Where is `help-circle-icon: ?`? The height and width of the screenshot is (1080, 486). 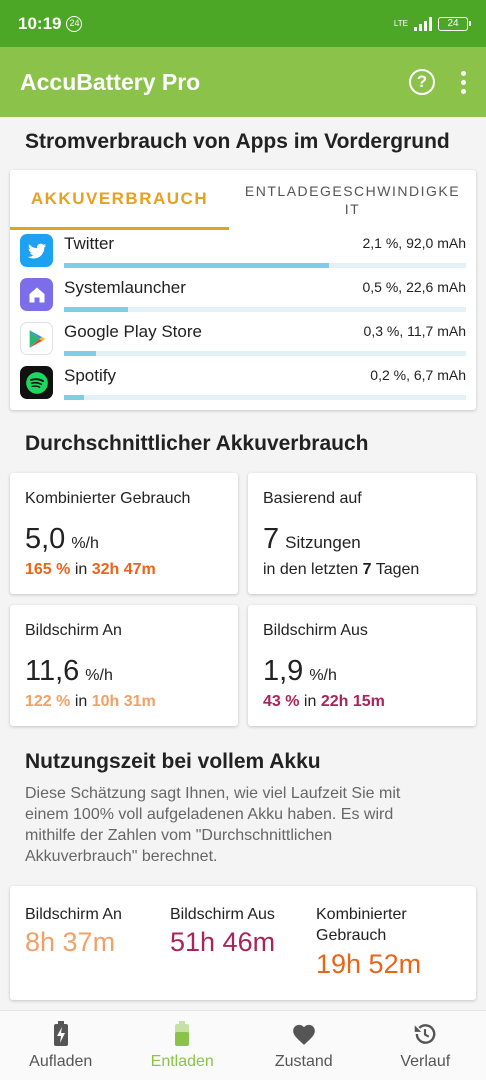
help-circle-icon: ? is located at coordinates (422, 82).